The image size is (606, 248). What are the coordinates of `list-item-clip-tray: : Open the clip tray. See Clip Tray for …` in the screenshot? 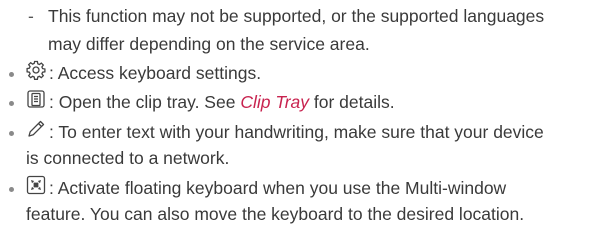 It's located at (210, 101).